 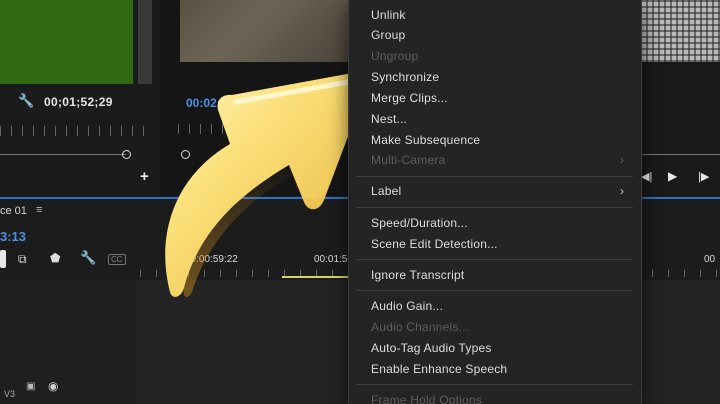 I want to click on menu-item-unlink: Unlink, so click(x=388, y=15).